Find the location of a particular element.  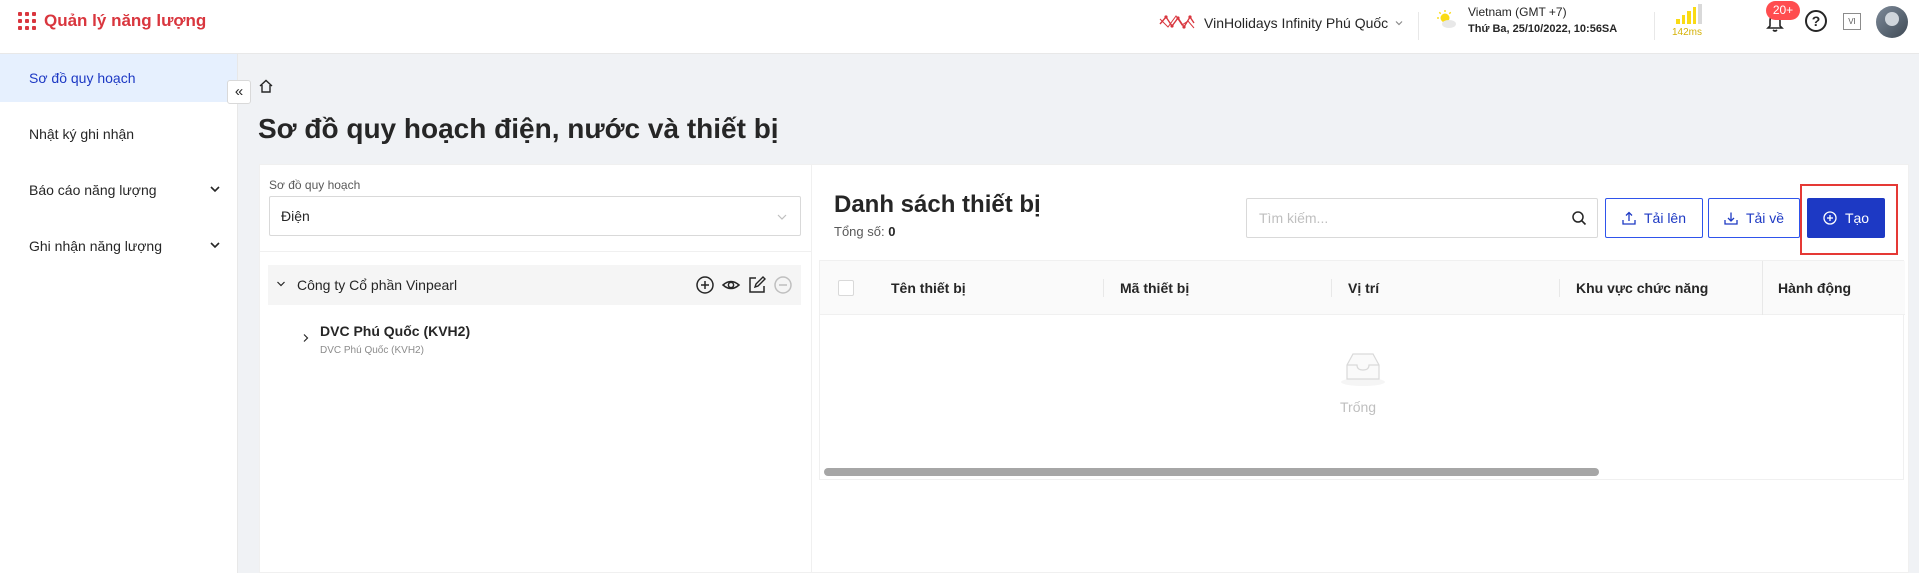

help-icon: ? is located at coordinates (1816, 21).